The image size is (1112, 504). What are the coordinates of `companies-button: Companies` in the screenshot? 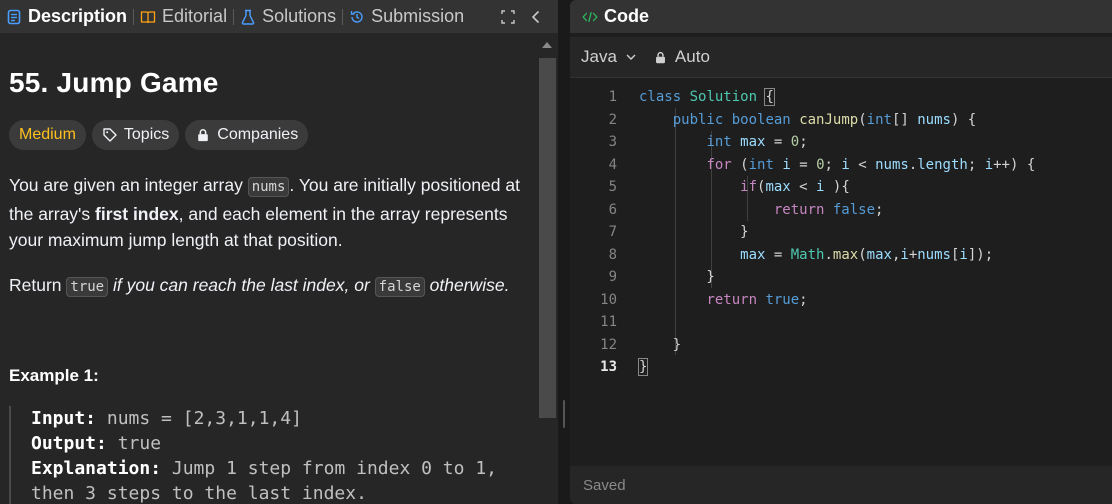 It's located at (247, 135).